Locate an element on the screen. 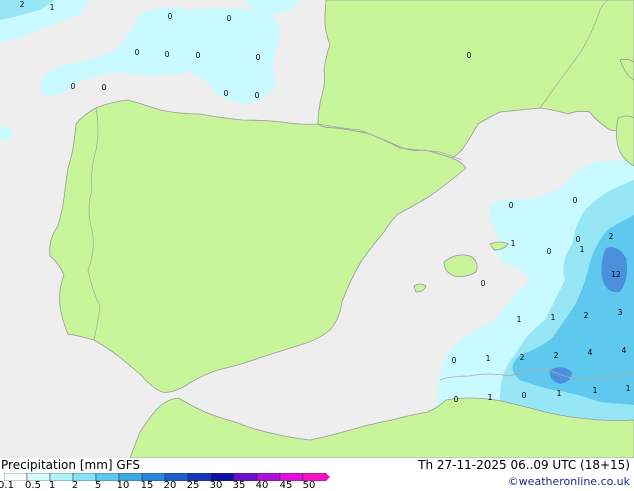 This screenshot has width=634, height=491. value-label: 12 is located at coordinates (616, 274).